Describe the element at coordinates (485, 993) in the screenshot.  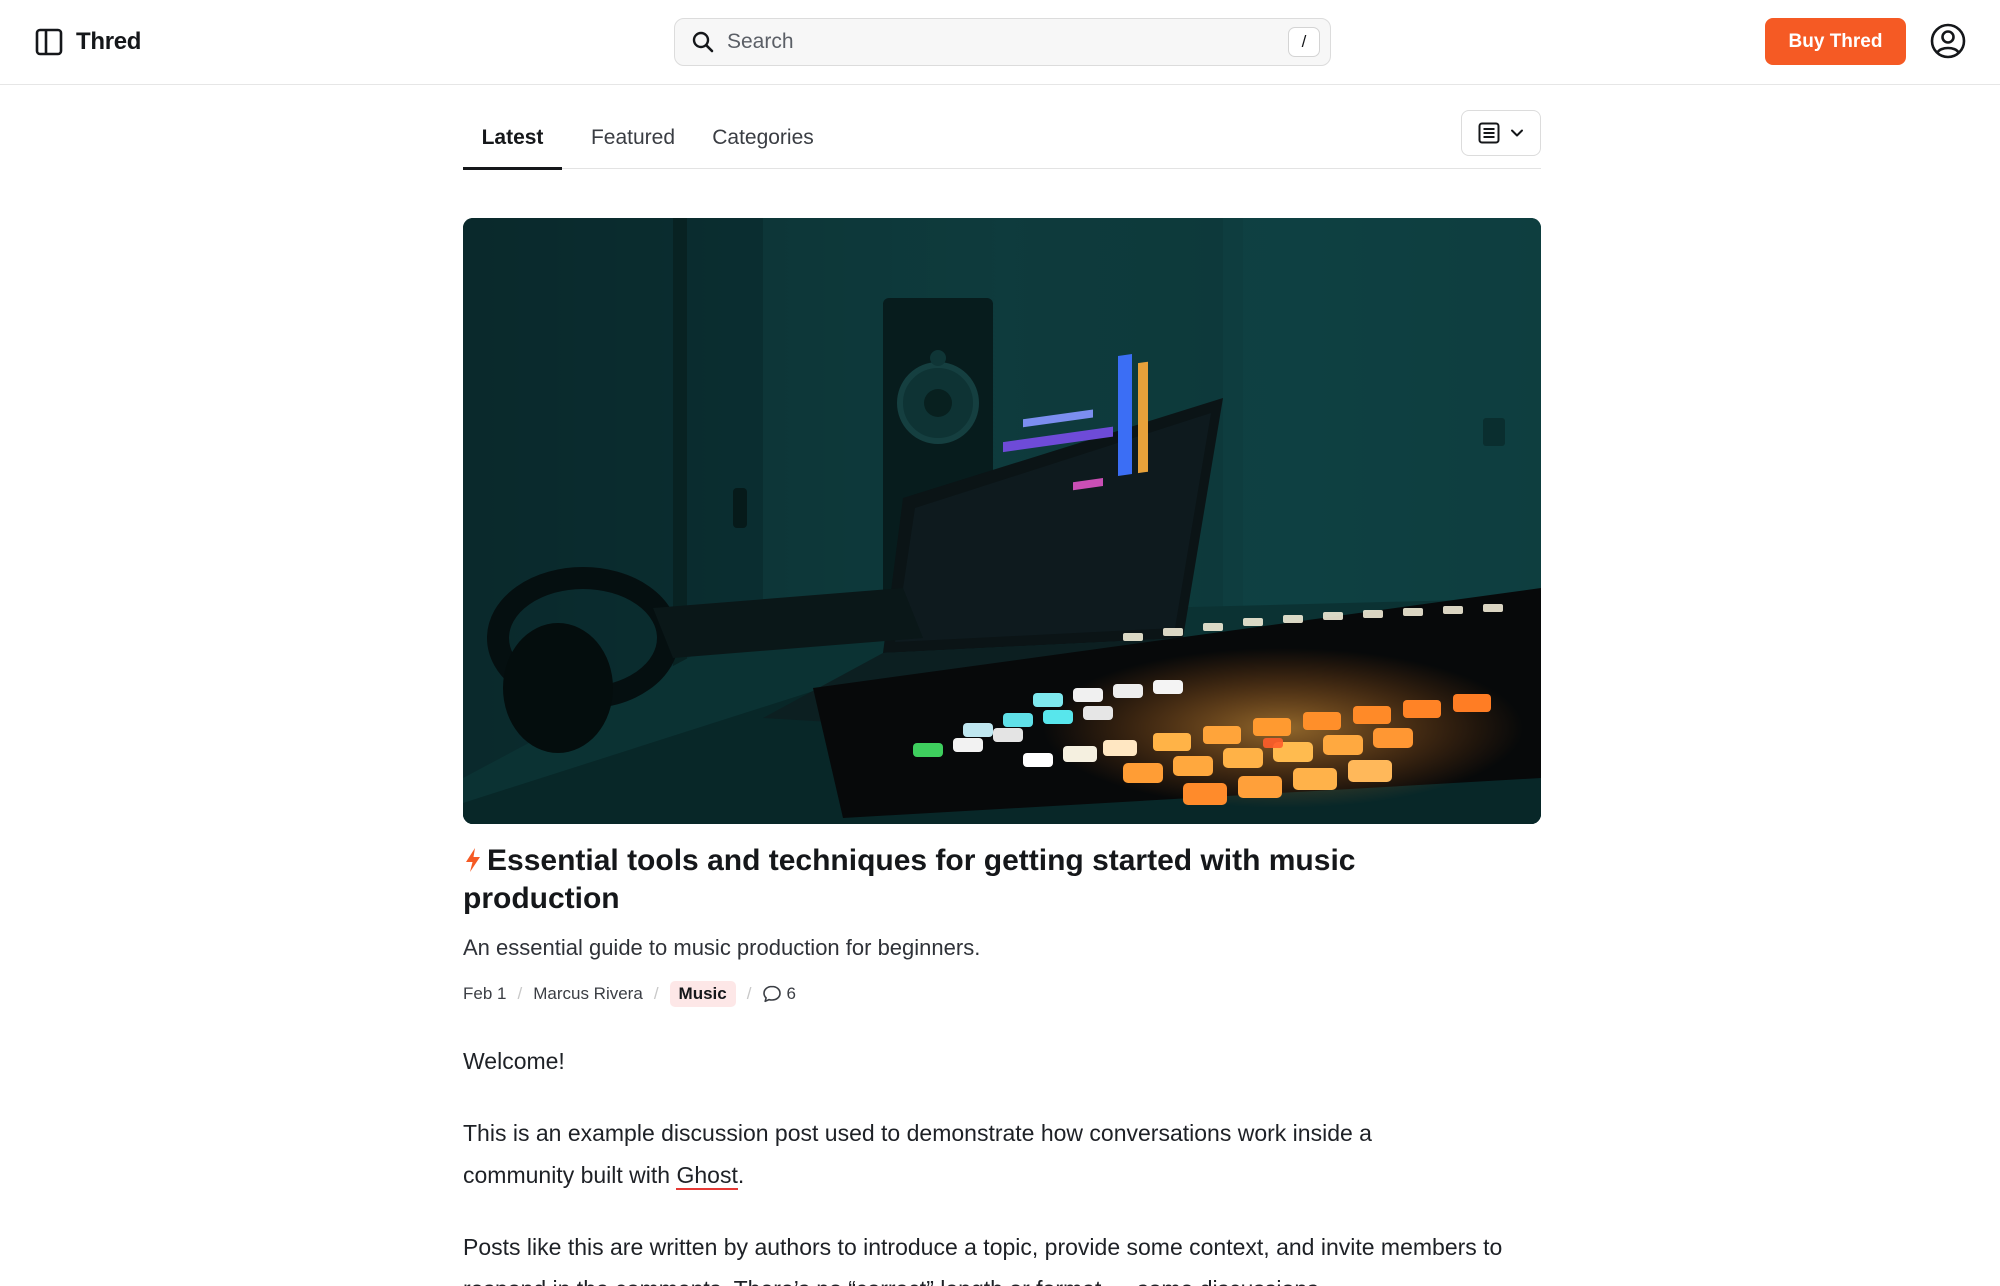
I see `post-date: Feb 1` at that location.